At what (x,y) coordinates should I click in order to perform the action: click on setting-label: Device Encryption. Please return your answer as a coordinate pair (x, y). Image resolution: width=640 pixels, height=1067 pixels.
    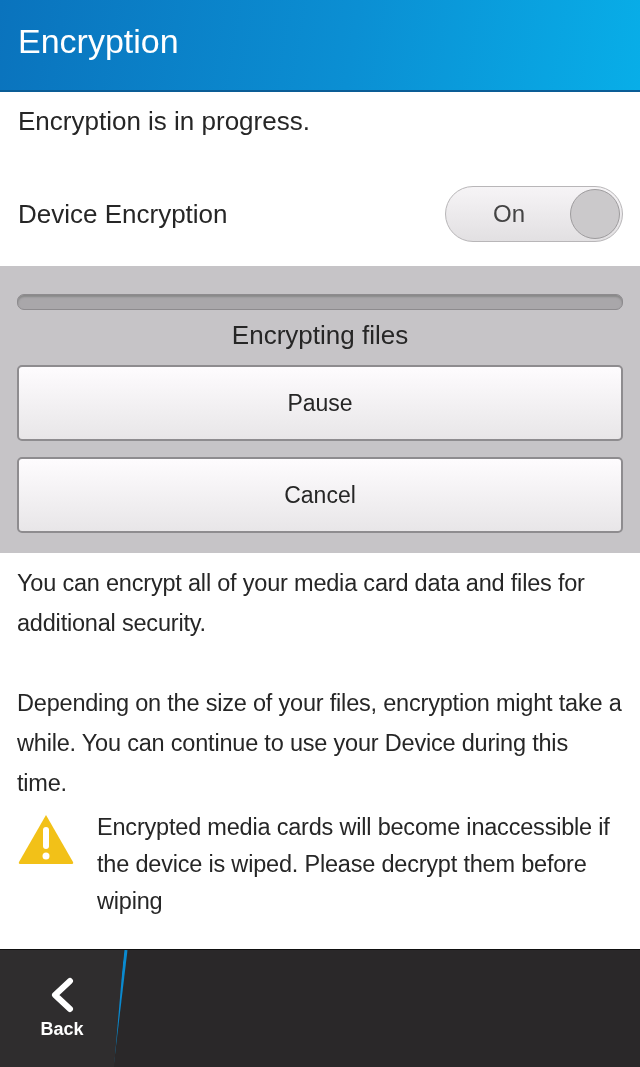
    Looking at the image, I should click on (123, 214).